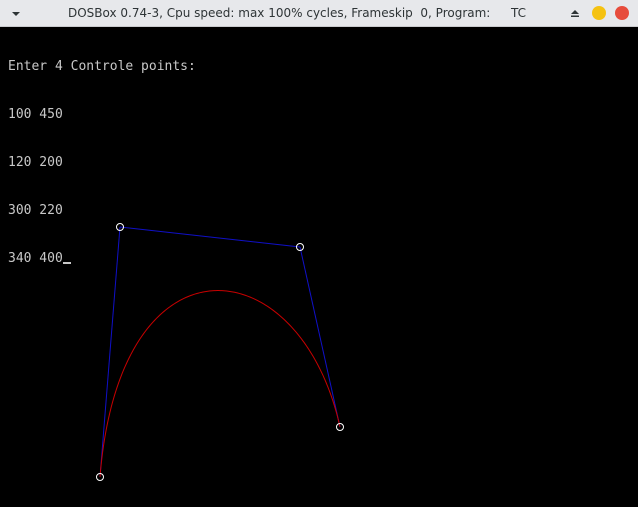 The width and height of the screenshot is (638, 507). Describe the element at coordinates (66, 263) in the screenshot. I see `text-cursor` at that location.